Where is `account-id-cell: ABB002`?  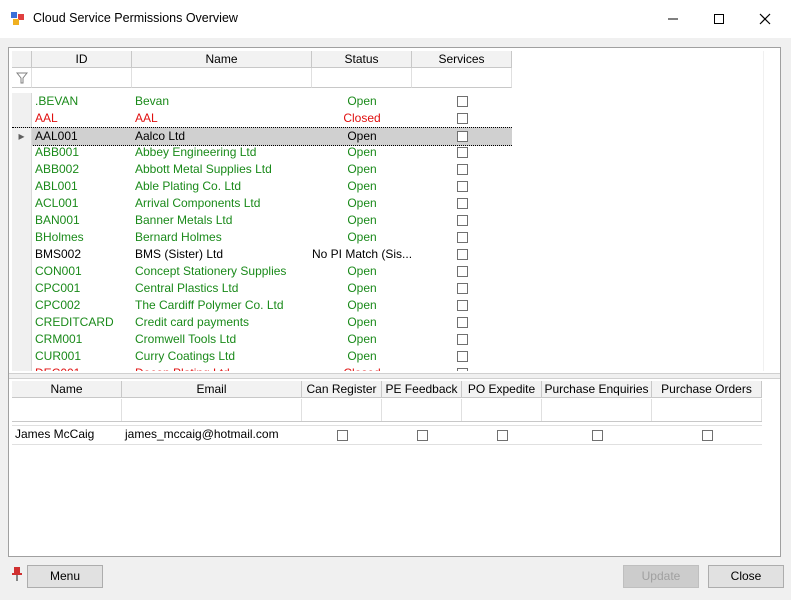
account-id-cell: ABB002 is located at coordinates (82, 169).